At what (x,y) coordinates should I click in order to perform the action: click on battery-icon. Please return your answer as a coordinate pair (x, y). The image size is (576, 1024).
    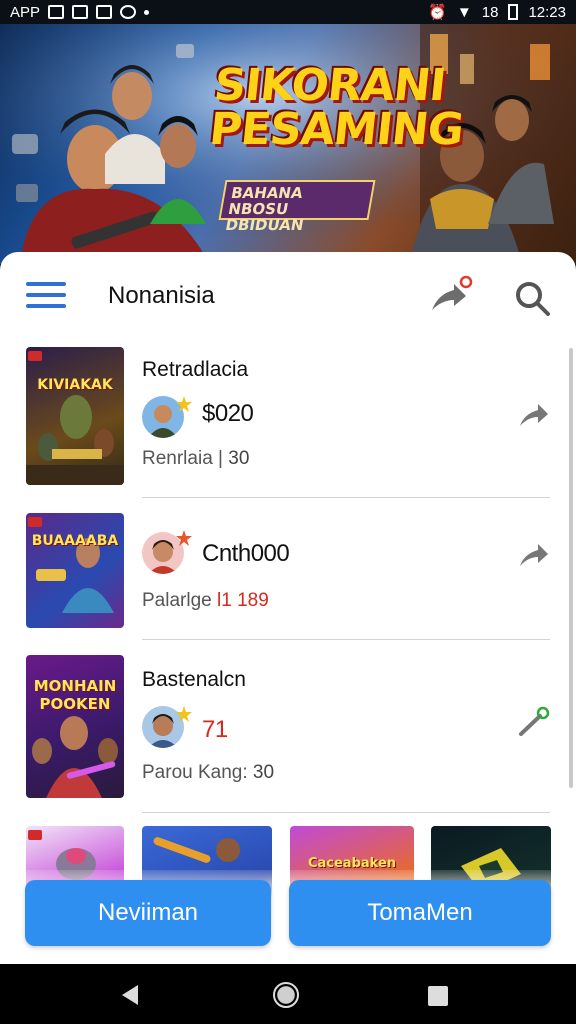
    Looking at the image, I should click on (513, 12).